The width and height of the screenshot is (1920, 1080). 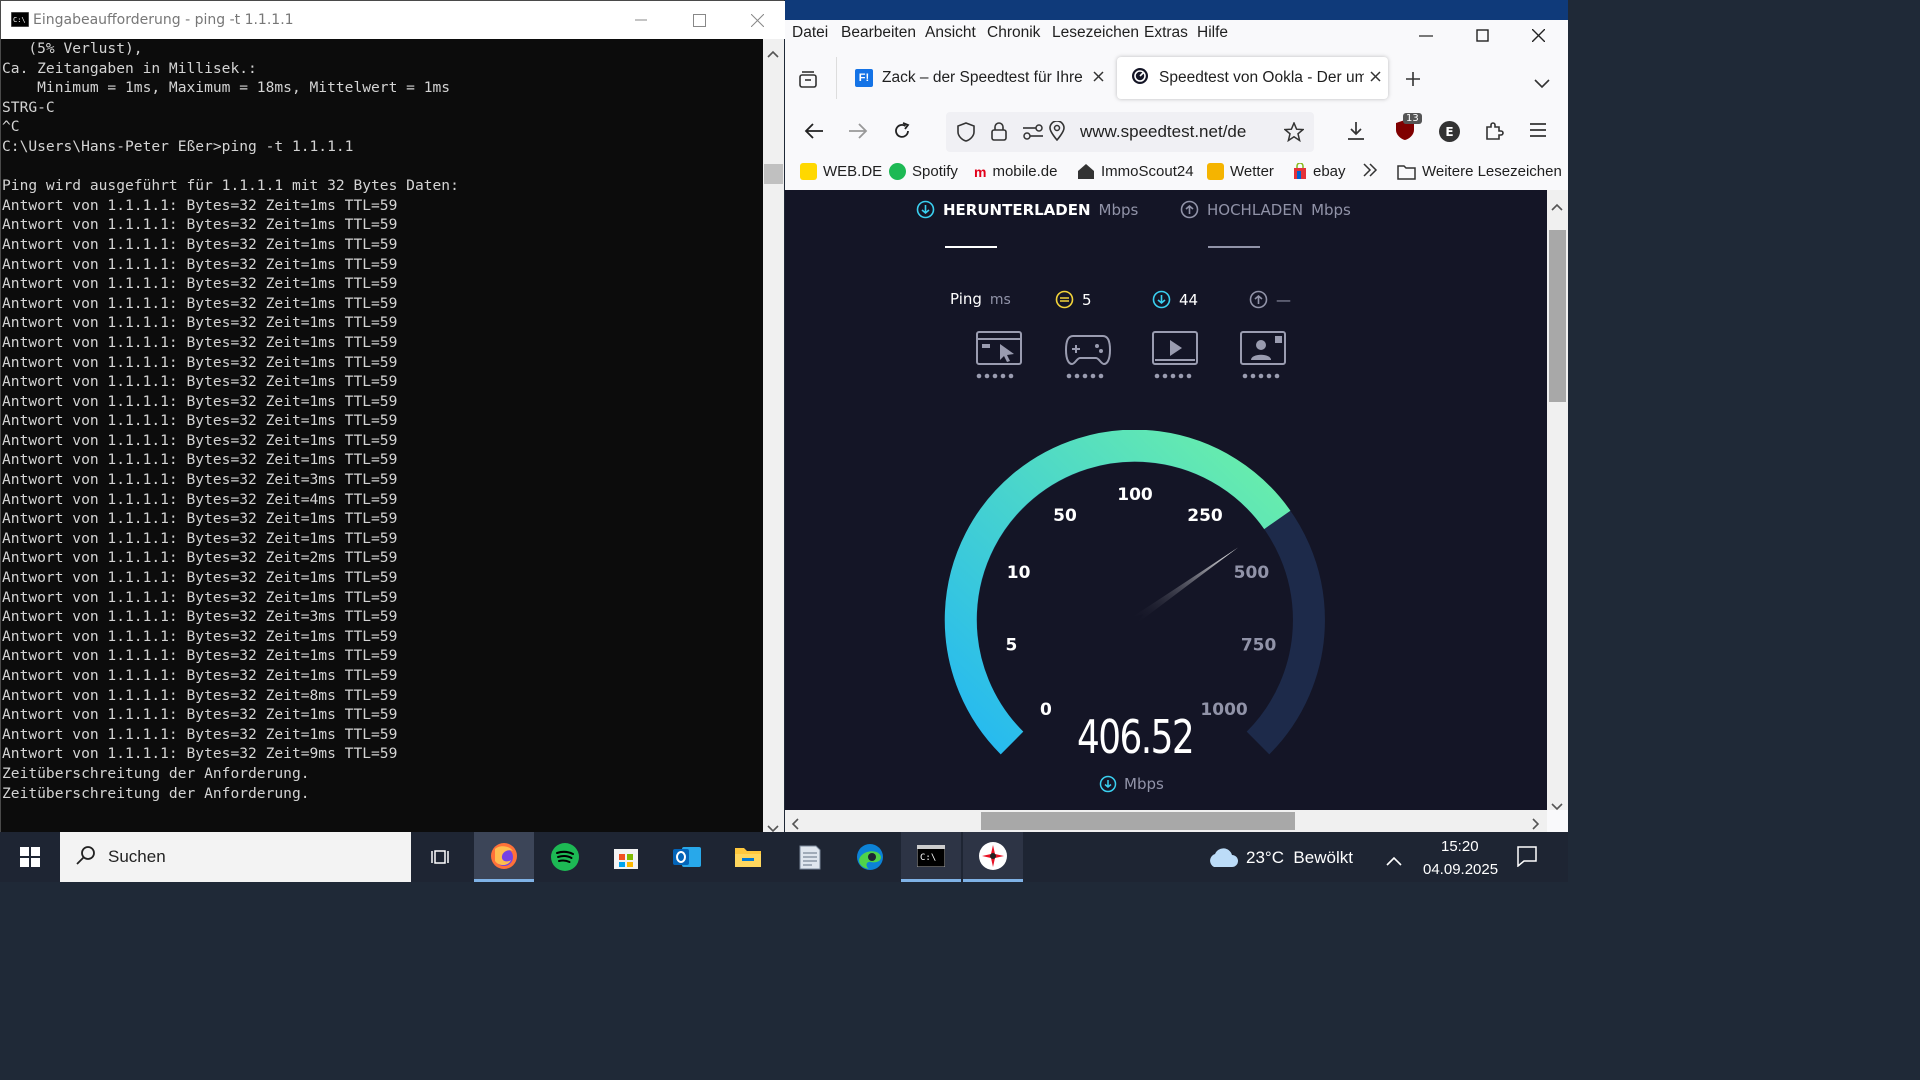 What do you see at coordinates (1000, 300) in the screenshot?
I see `ping-unit: ms` at bounding box center [1000, 300].